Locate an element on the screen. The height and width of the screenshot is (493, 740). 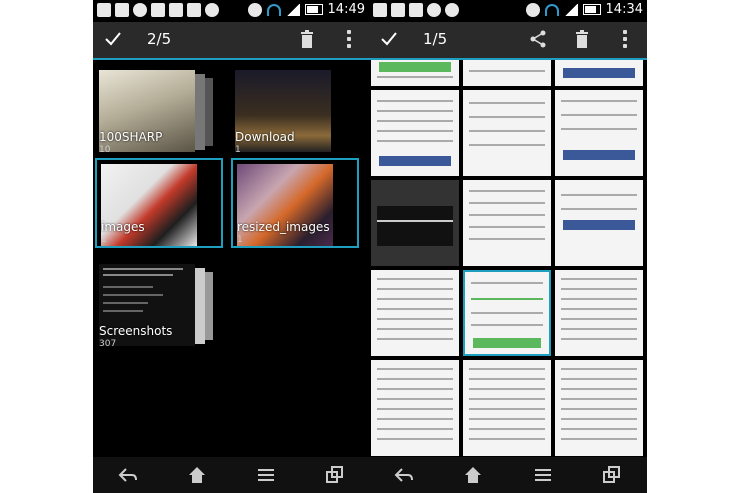
album-name: Screenshots is located at coordinates (136, 331).